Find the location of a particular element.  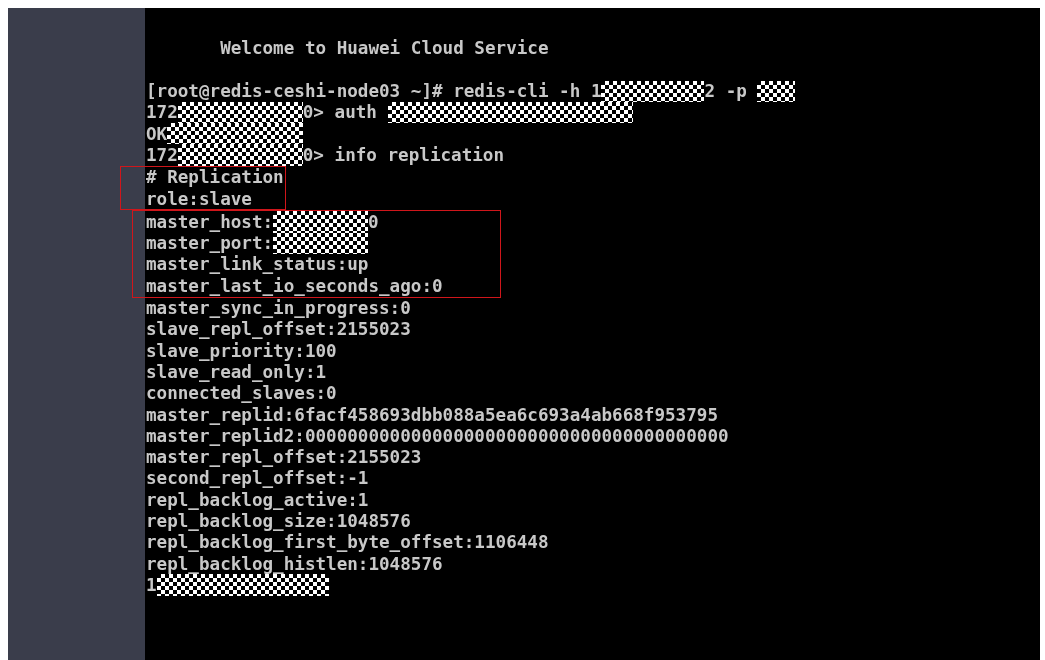

terminal-text: 0> info replication is located at coordinates (403, 155).